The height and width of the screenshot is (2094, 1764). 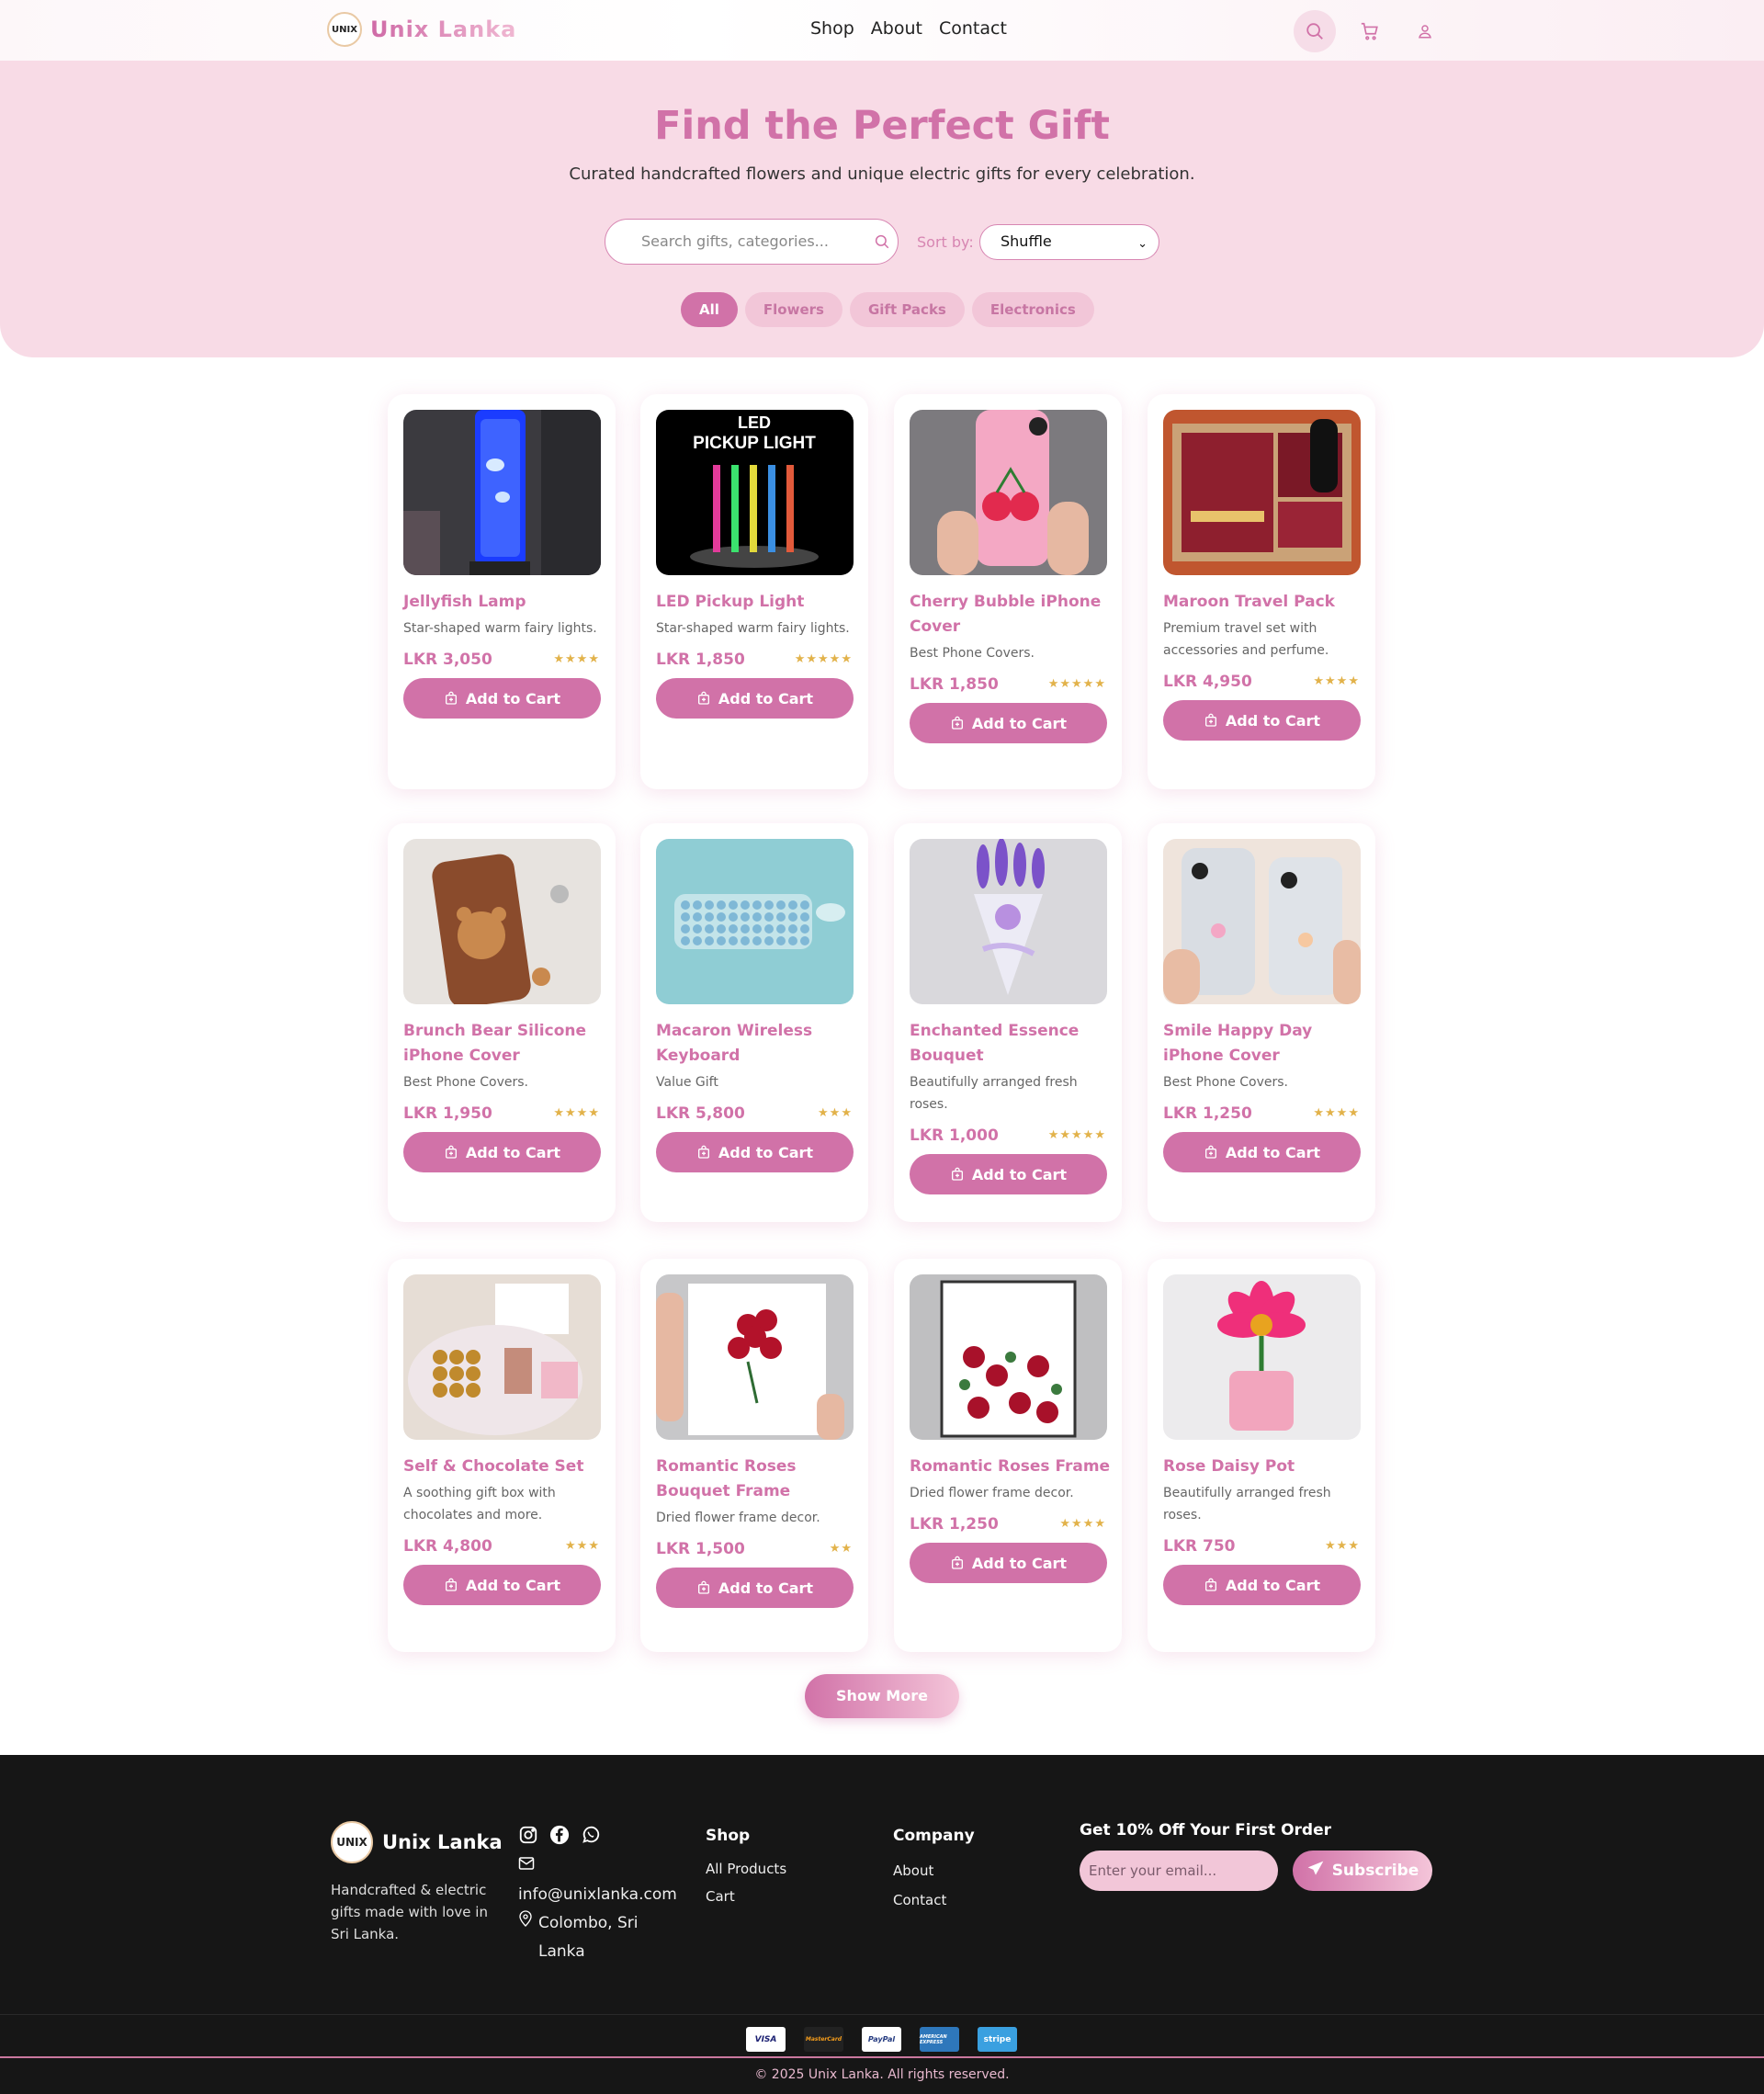 What do you see at coordinates (504, 1467) in the screenshot?
I see `product-name: Self & Chocolate Set` at bounding box center [504, 1467].